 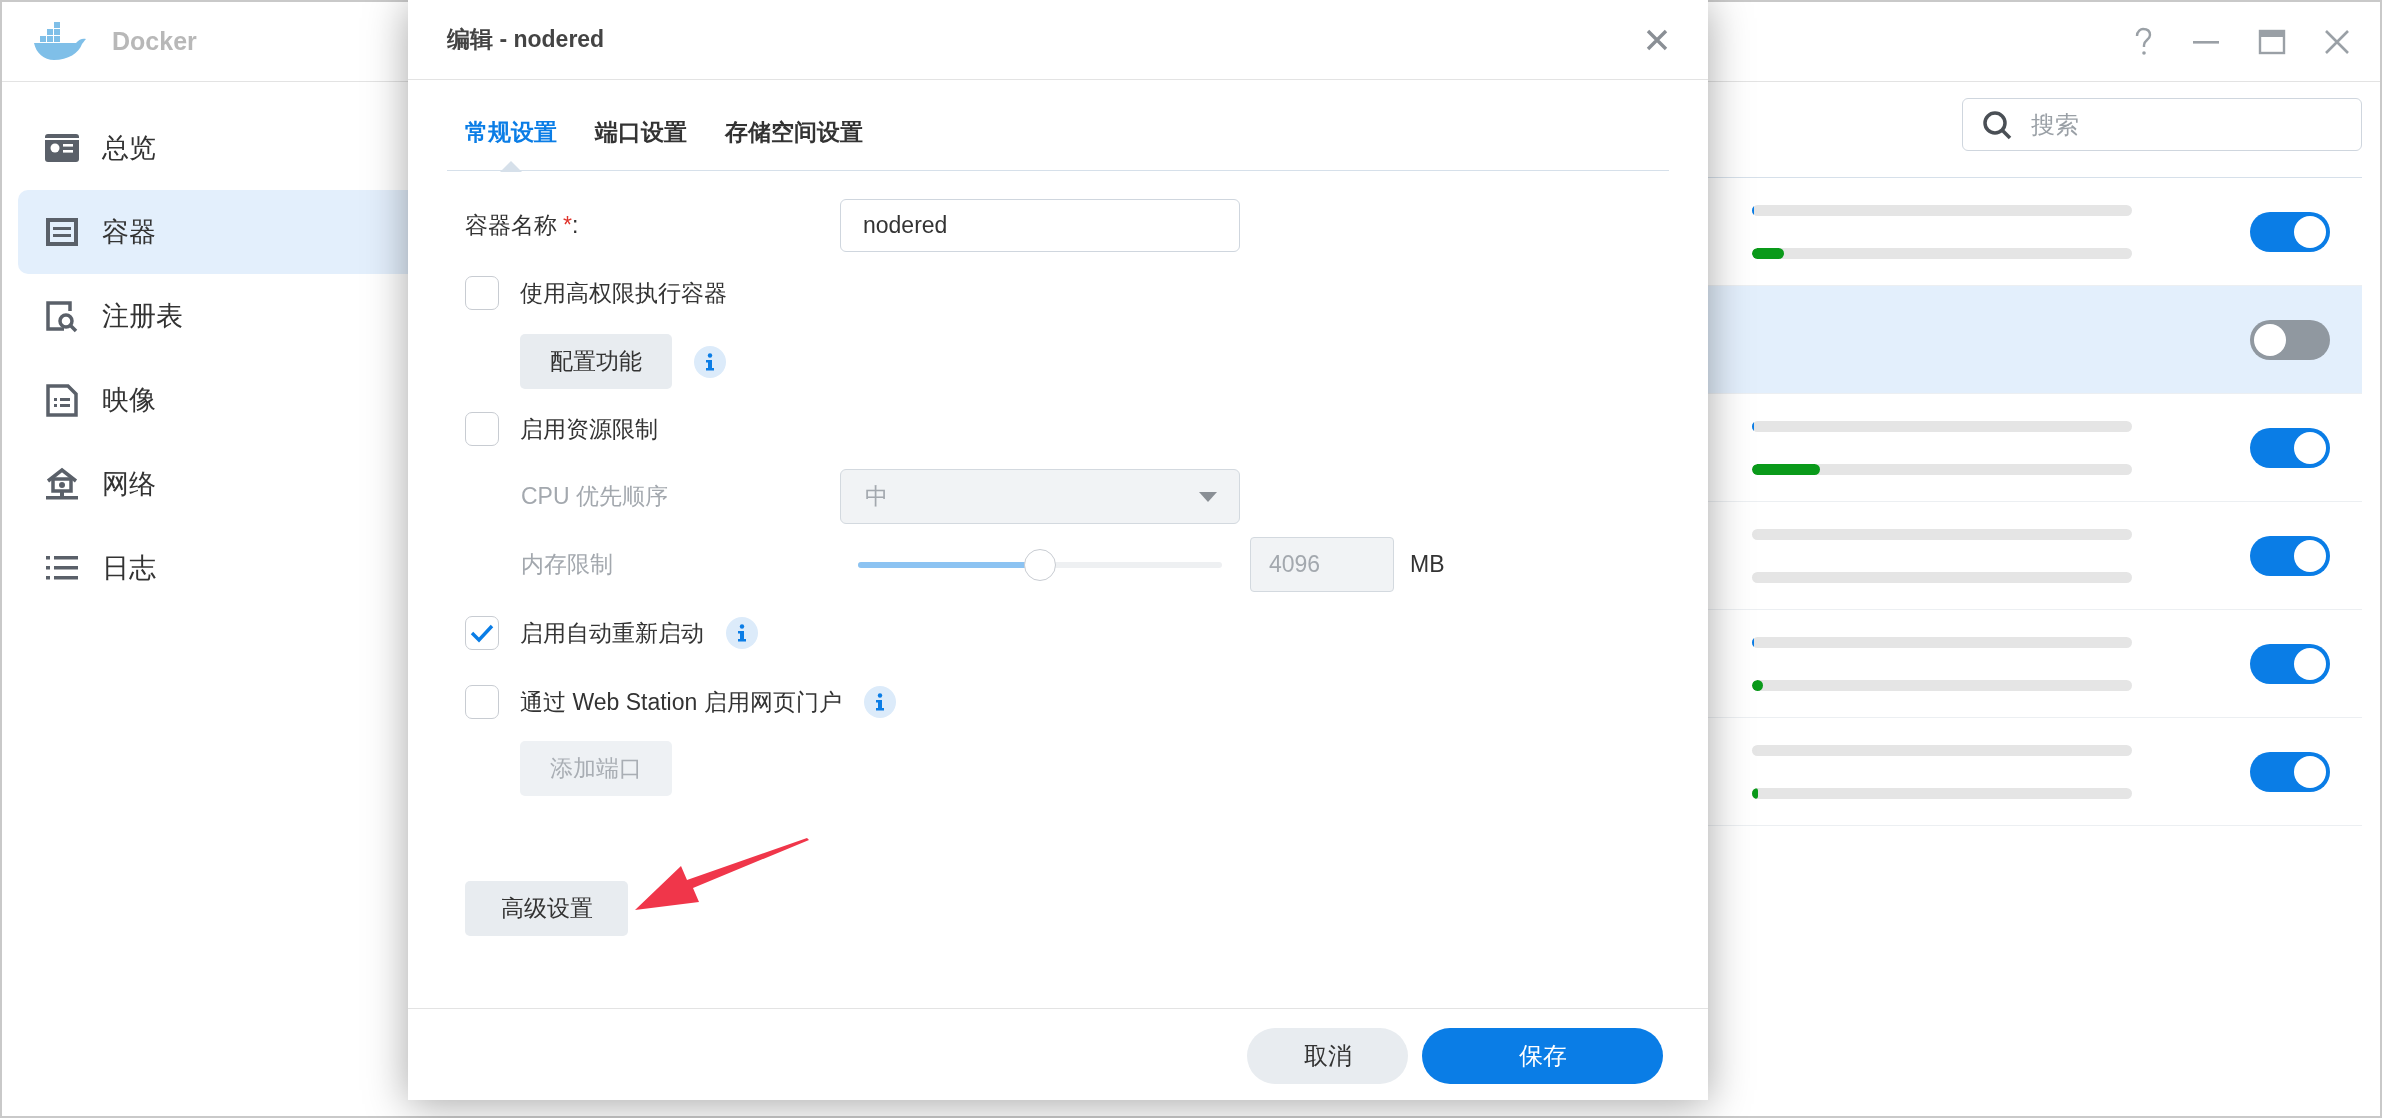 What do you see at coordinates (526, 39) in the screenshot?
I see `dialog-title: 编辑 - nodered` at bounding box center [526, 39].